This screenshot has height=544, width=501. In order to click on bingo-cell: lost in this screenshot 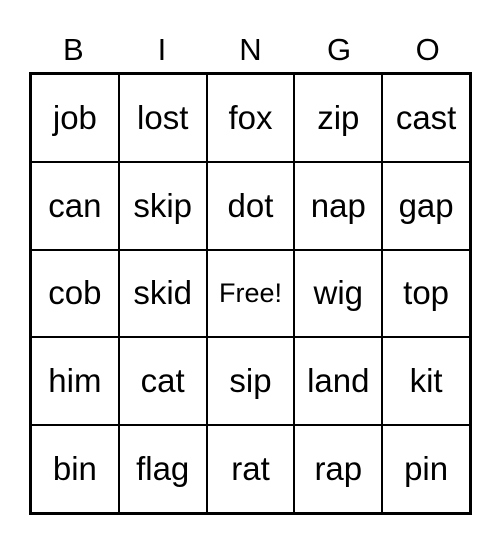, I will do `click(162, 118)`.